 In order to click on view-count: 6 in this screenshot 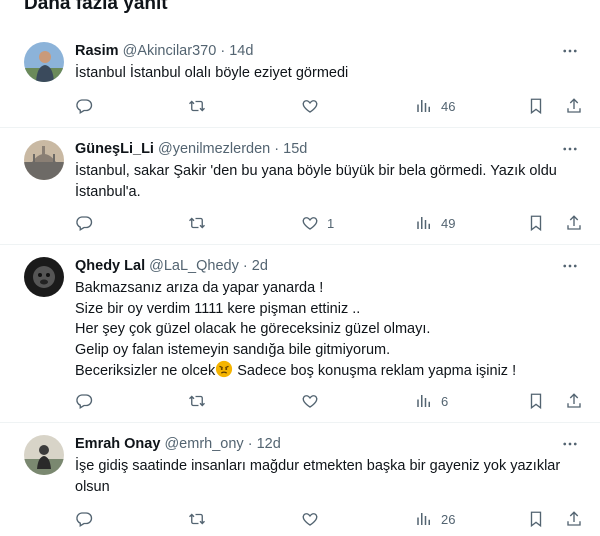, I will do `click(445, 401)`.